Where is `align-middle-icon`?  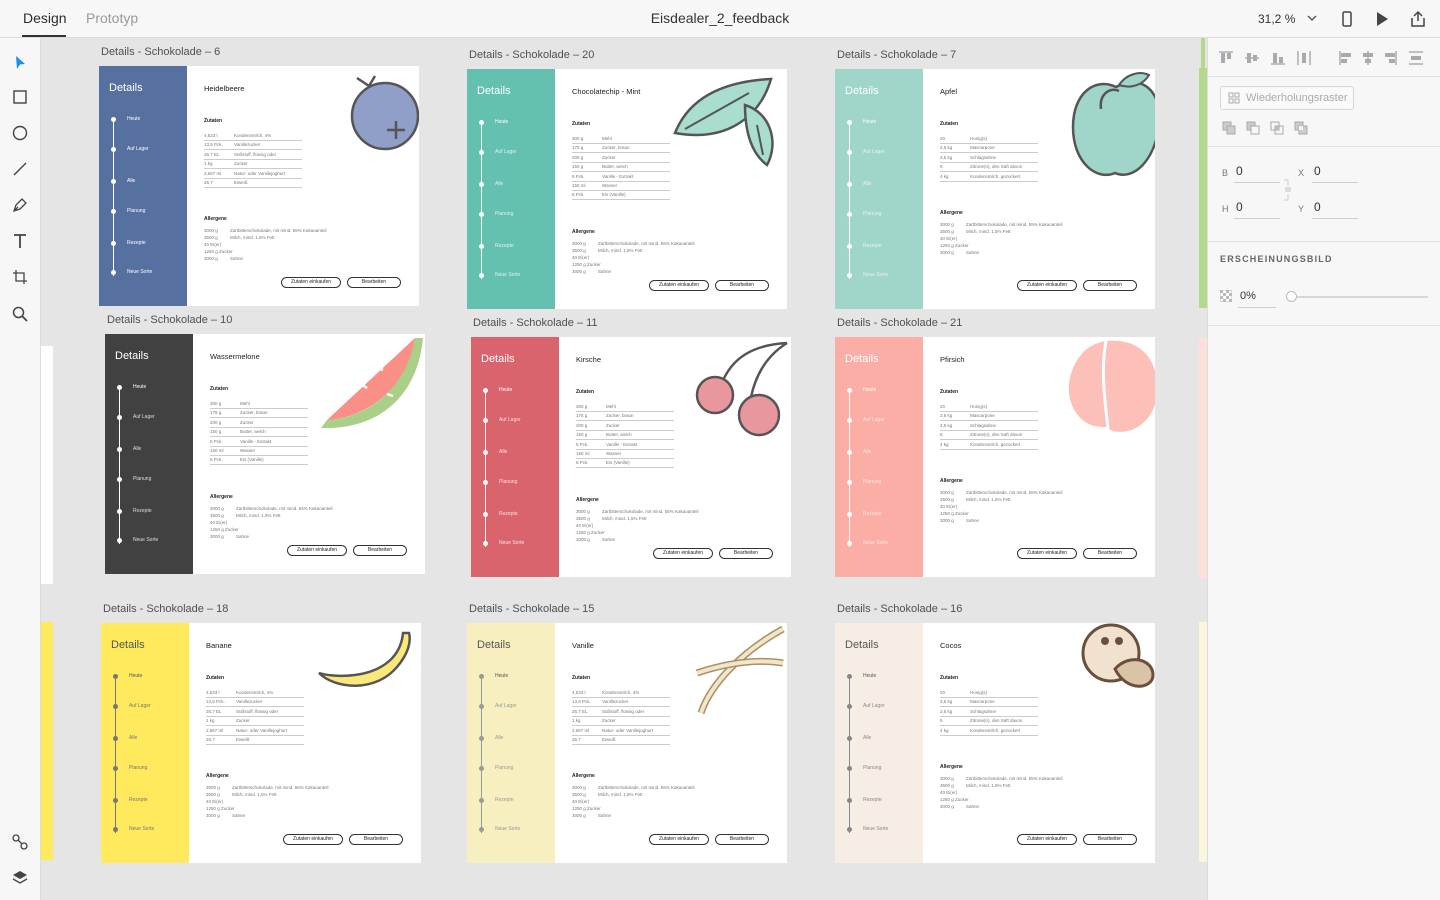
align-middle-icon is located at coordinates (1252, 58).